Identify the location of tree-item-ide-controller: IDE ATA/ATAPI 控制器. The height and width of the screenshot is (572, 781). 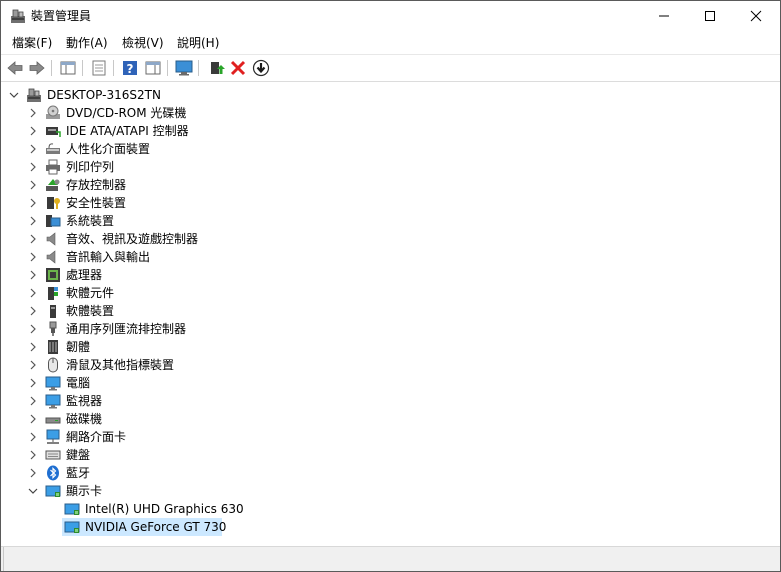
(390, 131).